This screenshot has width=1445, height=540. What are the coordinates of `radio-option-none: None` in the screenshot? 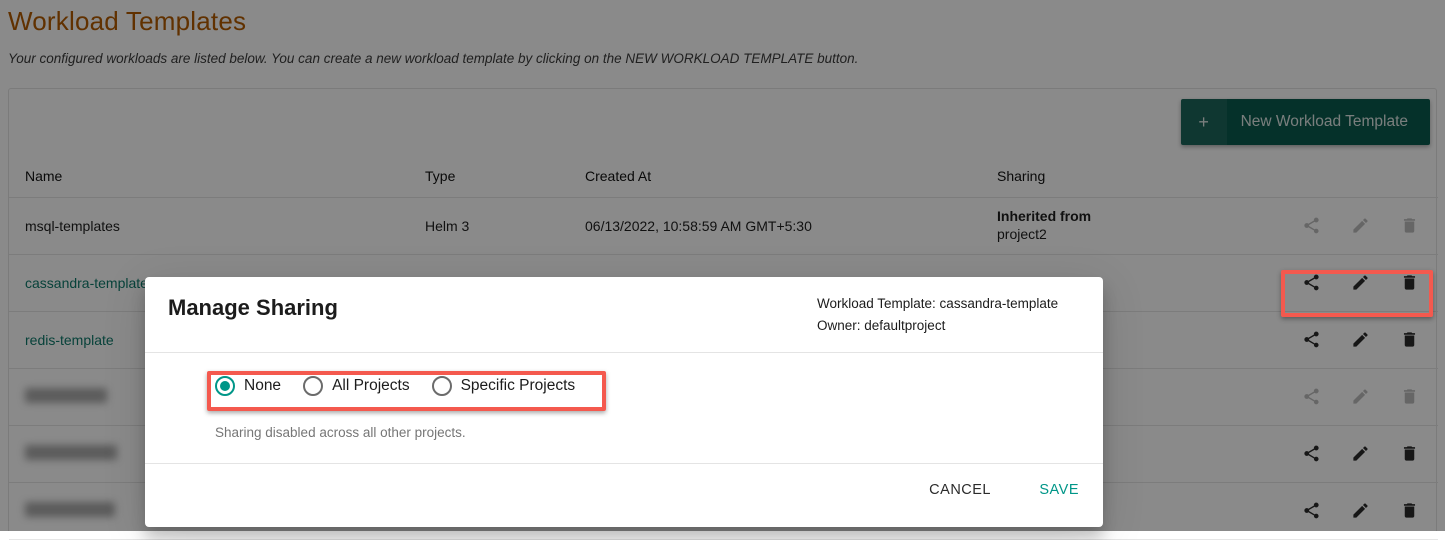 It's located at (259, 386).